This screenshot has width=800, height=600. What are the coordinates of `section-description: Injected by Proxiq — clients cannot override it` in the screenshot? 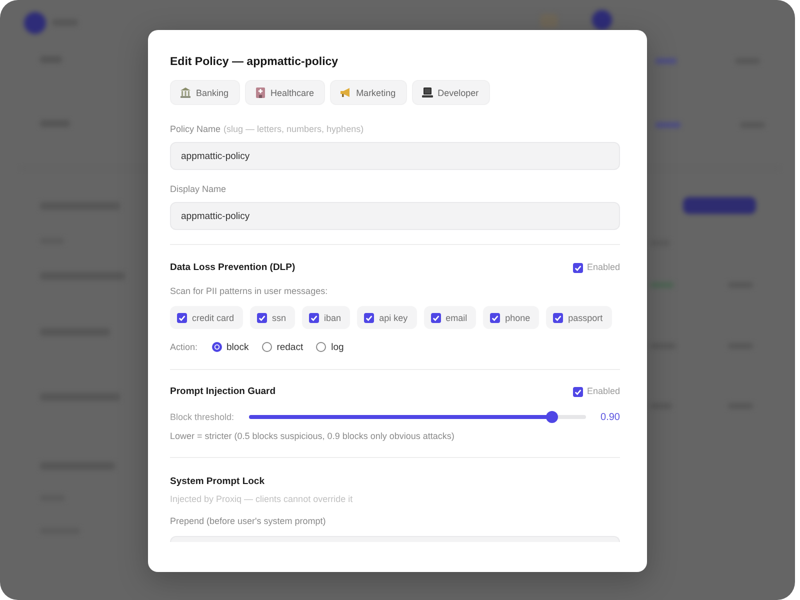 It's located at (262, 499).